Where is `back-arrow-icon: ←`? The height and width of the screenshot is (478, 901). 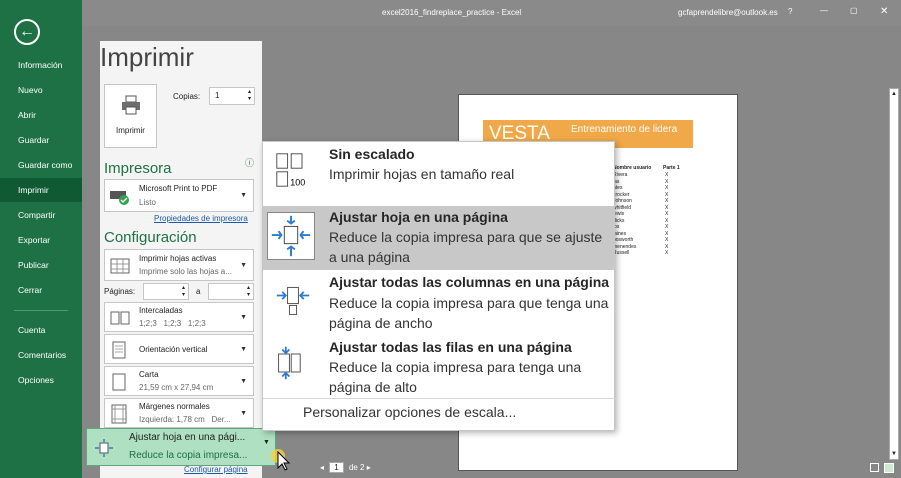
back-arrow-icon: ← is located at coordinates (27, 32).